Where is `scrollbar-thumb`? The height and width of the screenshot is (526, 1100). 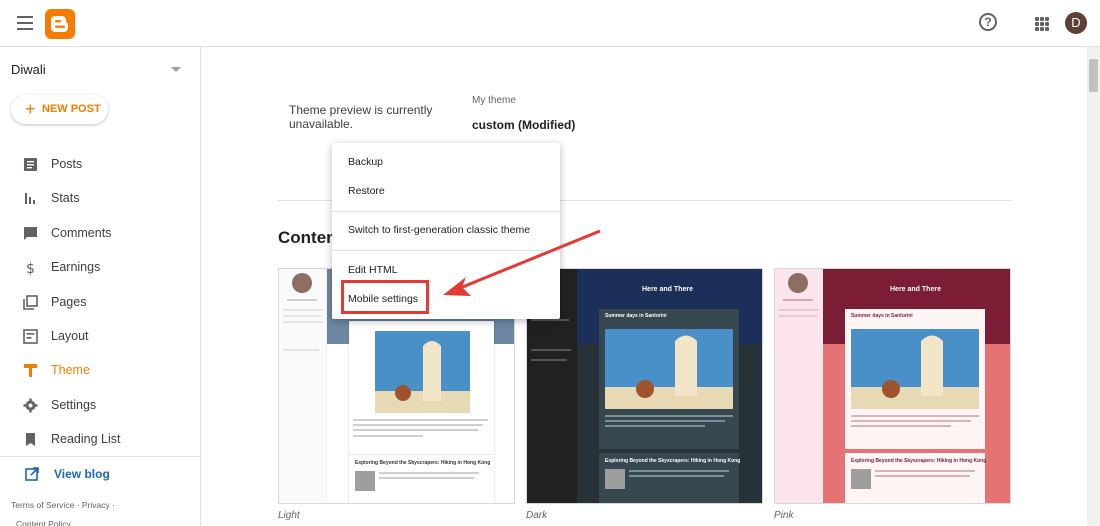
scrollbar-thumb is located at coordinates (1093, 75).